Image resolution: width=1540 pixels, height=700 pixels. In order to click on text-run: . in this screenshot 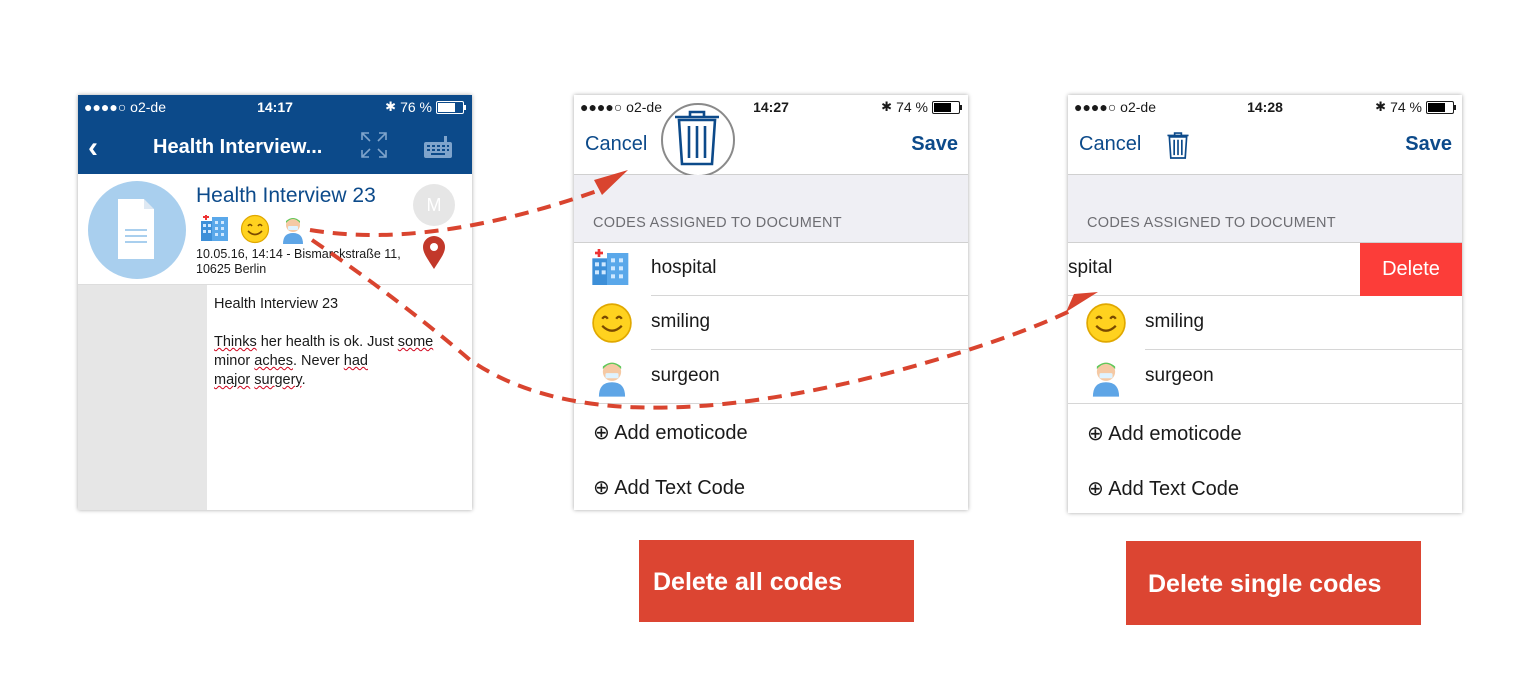, I will do `click(303, 380)`.